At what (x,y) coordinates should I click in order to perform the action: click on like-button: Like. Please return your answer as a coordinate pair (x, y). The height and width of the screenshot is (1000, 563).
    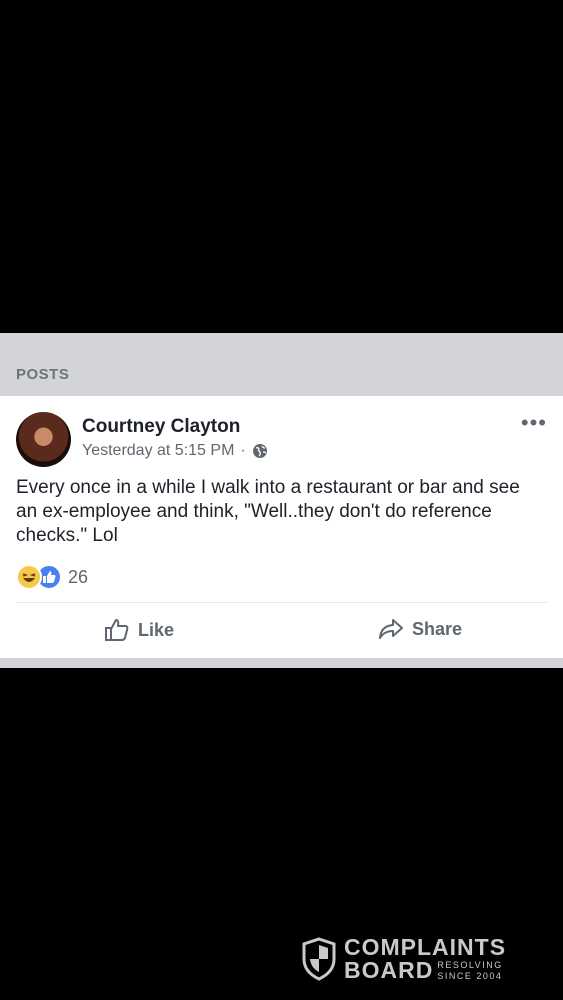
    Looking at the image, I should click on (139, 630).